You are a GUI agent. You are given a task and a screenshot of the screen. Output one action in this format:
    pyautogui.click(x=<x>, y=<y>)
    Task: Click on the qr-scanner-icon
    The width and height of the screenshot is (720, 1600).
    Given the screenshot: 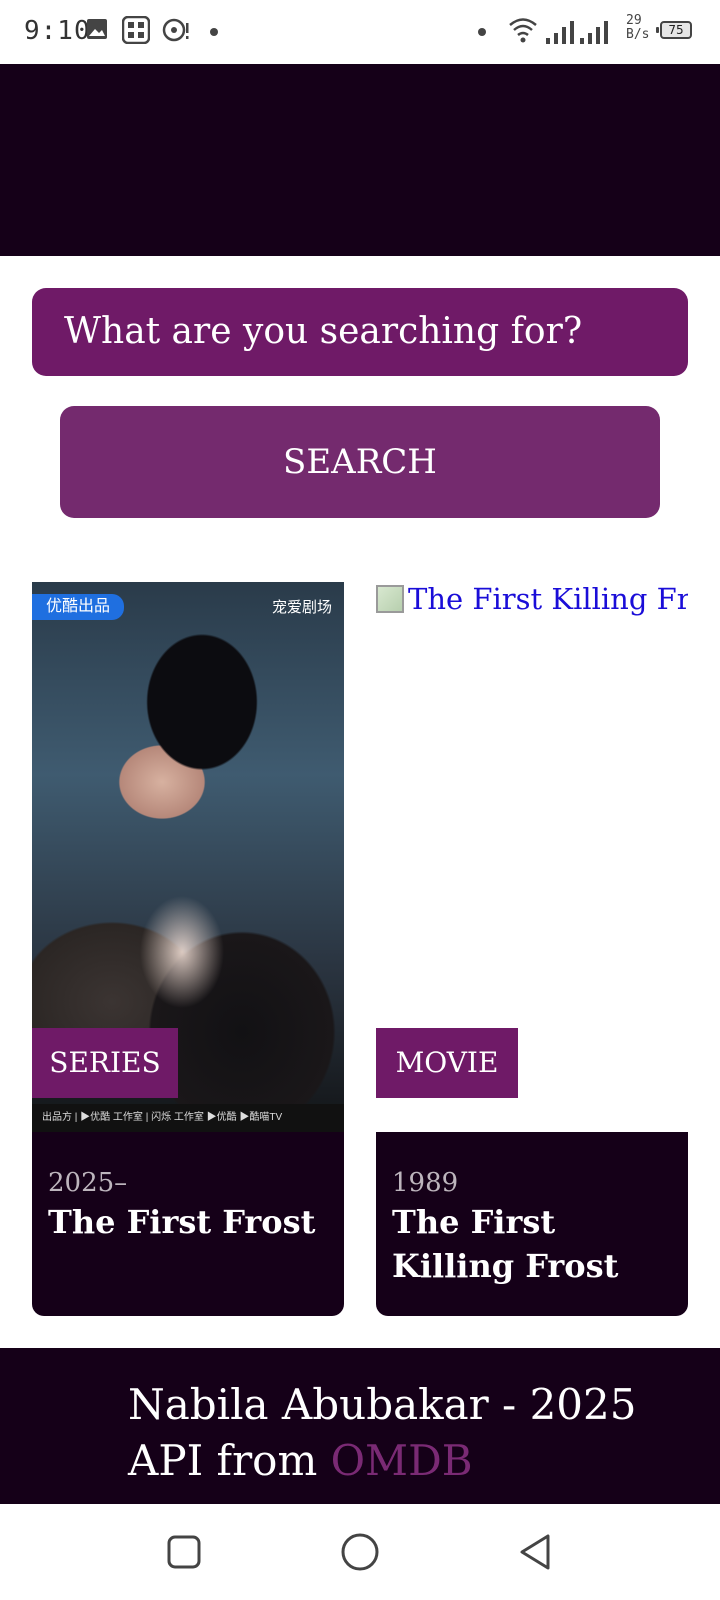 What is the action you would take?
    pyautogui.click(x=136, y=30)
    